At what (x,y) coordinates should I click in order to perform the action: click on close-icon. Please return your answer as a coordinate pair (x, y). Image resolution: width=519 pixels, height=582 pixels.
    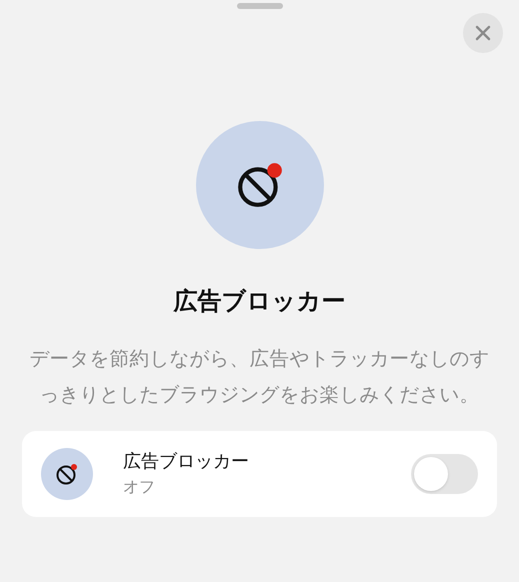
    Looking at the image, I should click on (483, 33).